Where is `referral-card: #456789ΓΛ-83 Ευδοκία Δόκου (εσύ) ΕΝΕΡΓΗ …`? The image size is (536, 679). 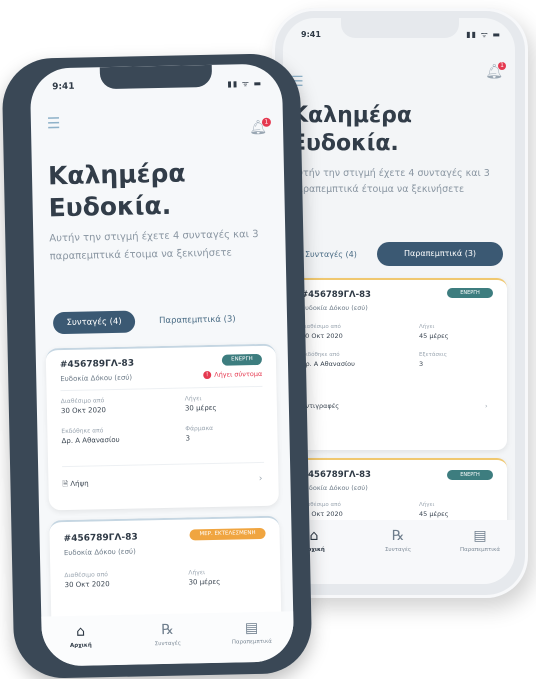
referral-card: #456789ΓΛ-83 Ευδοκία Δόκου (εσύ) ΕΝΕΡΓΗ … is located at coordinates (398, 364).